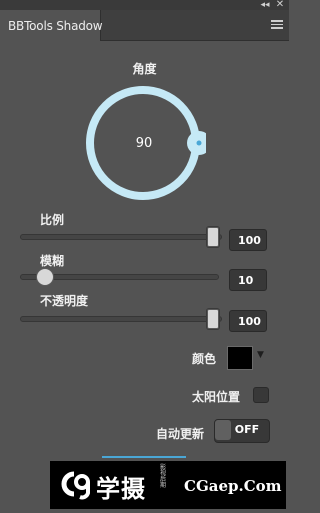 Image resolution: width=320 pixels, height=513 pixels. Describe the element at coordinates (216, 397) in the screenshot. I see `sun-position-label: 太阳位置` at that location.